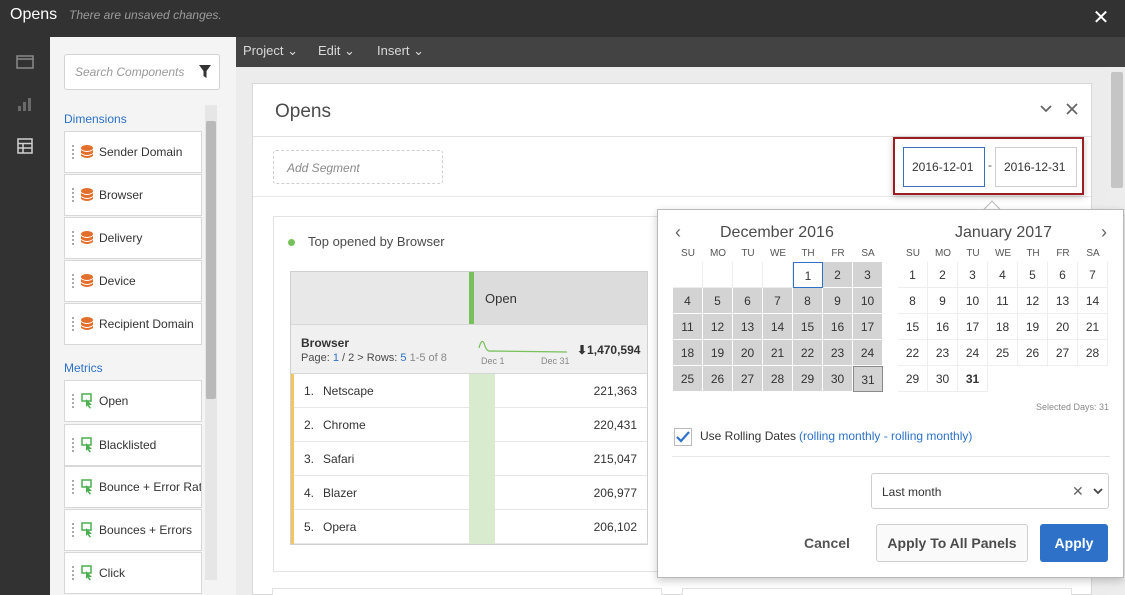 Image resolution: width=1125 pixels, height=595 pixels. What do you see at coordinates (376, 241) in the screenshot?
I see `visualization-title: Top opened by Browser` at bounding box center [376, 241].